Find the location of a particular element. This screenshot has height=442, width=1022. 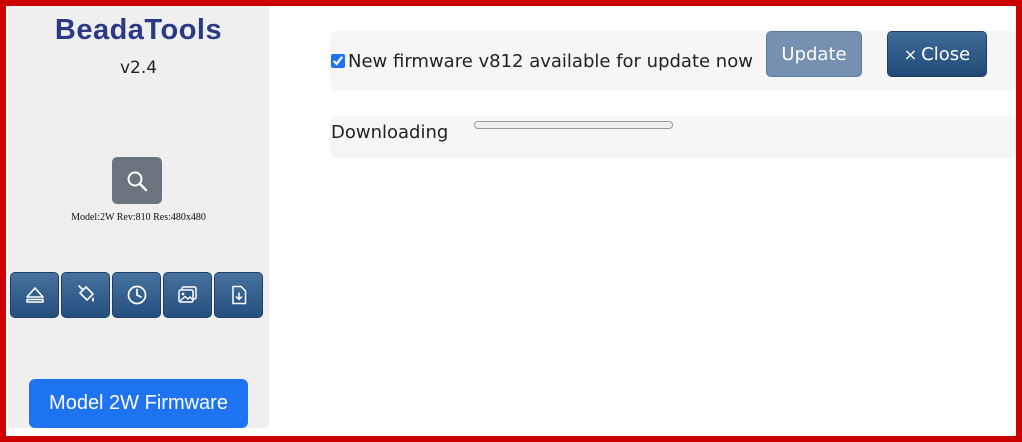

device-info: Model:2W Rev:810 Res:480x480 is located at coordinates (138, 217).